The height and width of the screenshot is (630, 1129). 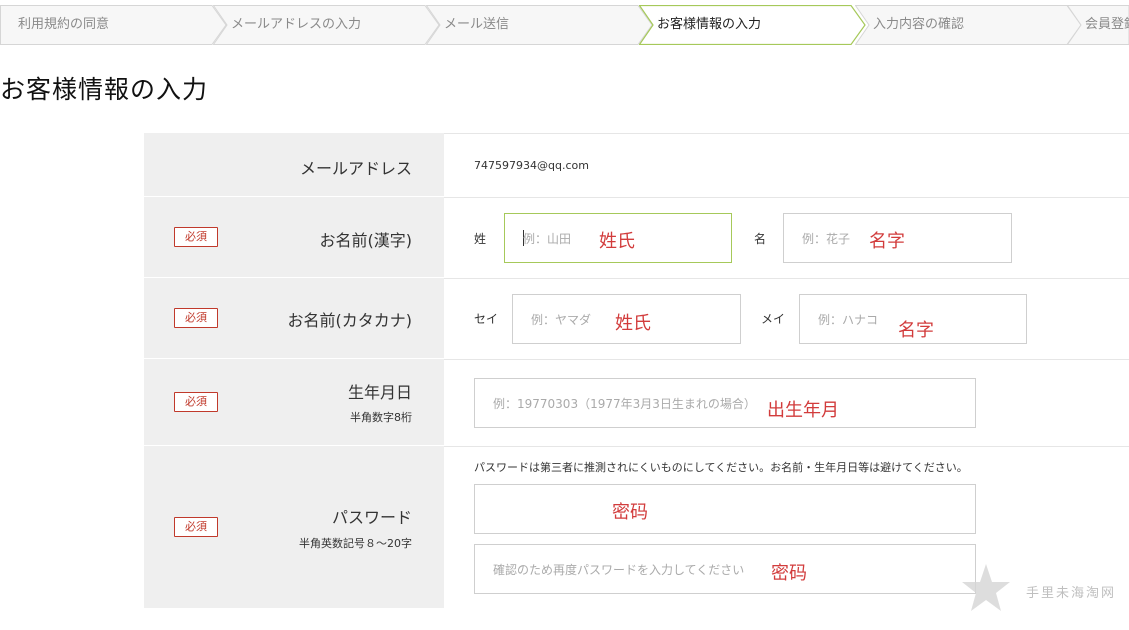 I want to click on first-name-kana-label: メイ, so click(x=773, y=319).